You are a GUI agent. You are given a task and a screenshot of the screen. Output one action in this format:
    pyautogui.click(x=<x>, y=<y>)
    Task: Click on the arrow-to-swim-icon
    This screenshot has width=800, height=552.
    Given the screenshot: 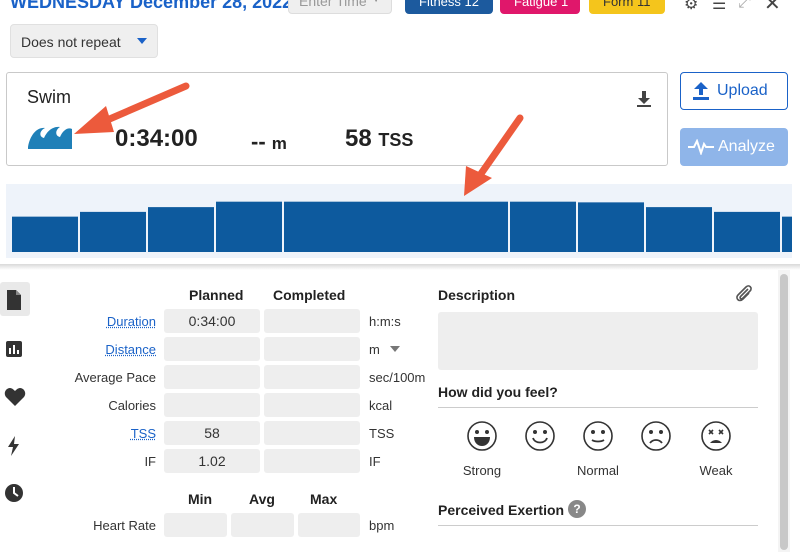 What is the action you would take?
    pyautogui.click(x=142, y=105)
    